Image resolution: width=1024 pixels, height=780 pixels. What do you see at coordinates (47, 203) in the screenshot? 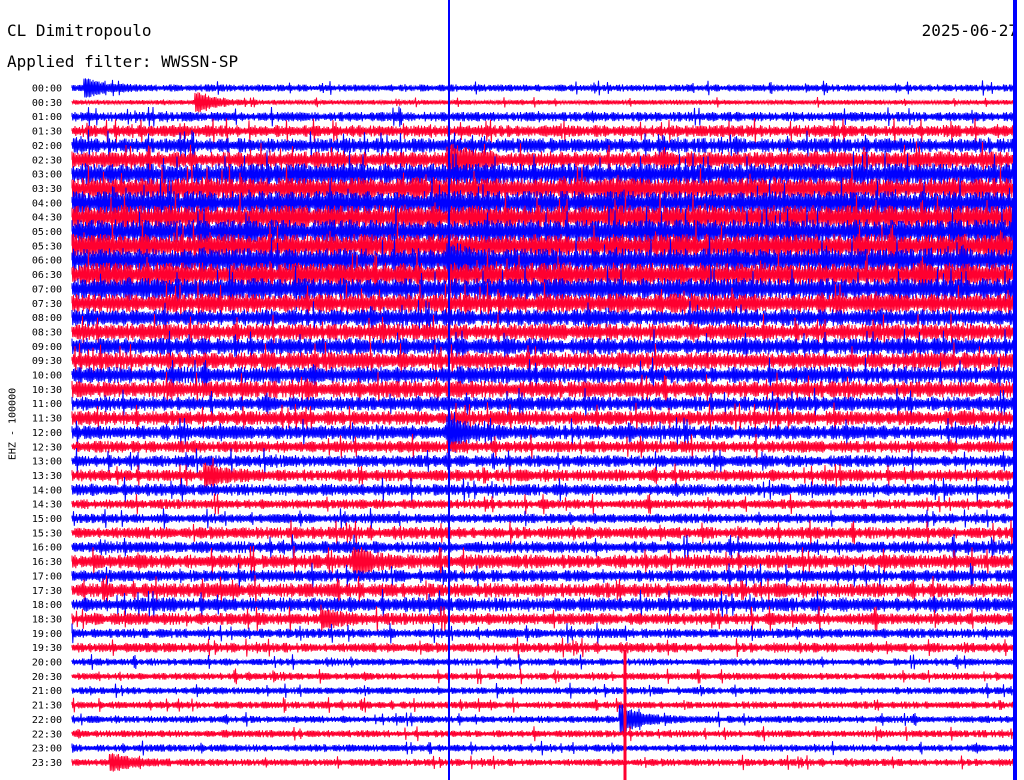
I see `row-label: 04:00` at bounding box center [47, 203].